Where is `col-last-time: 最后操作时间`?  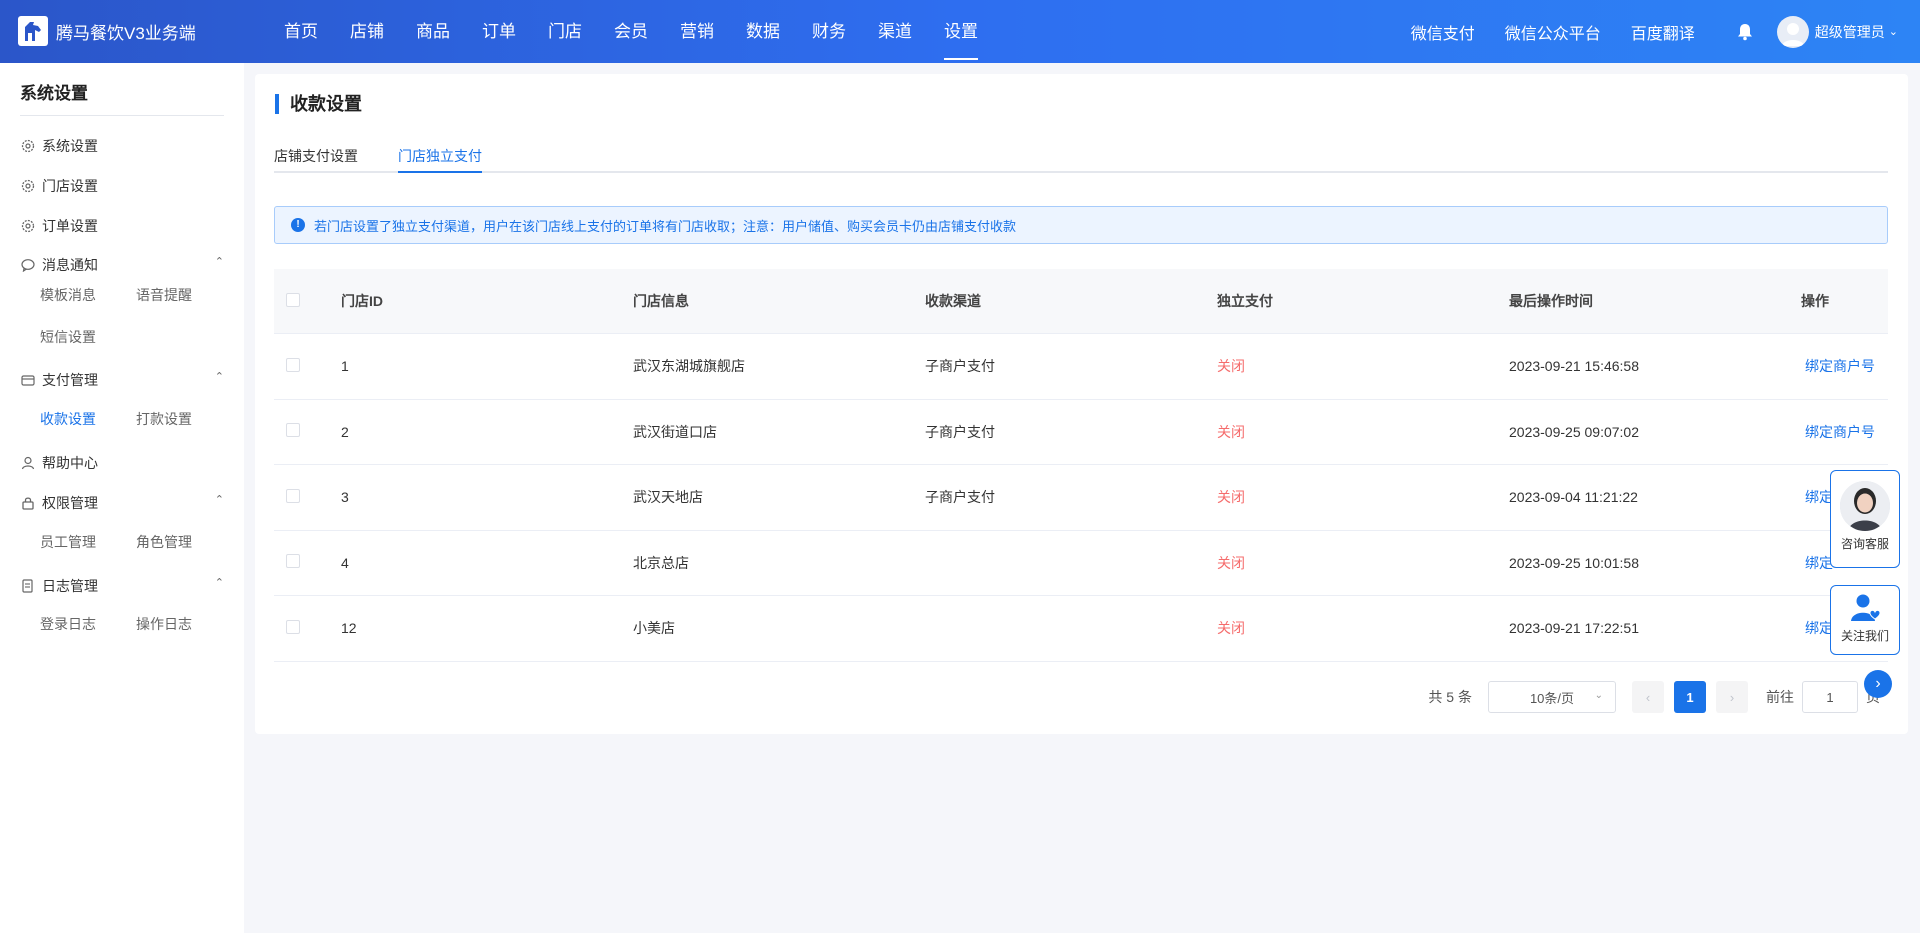
col-last-time: 最后操作时间 is located at coordinates (1551, 301).